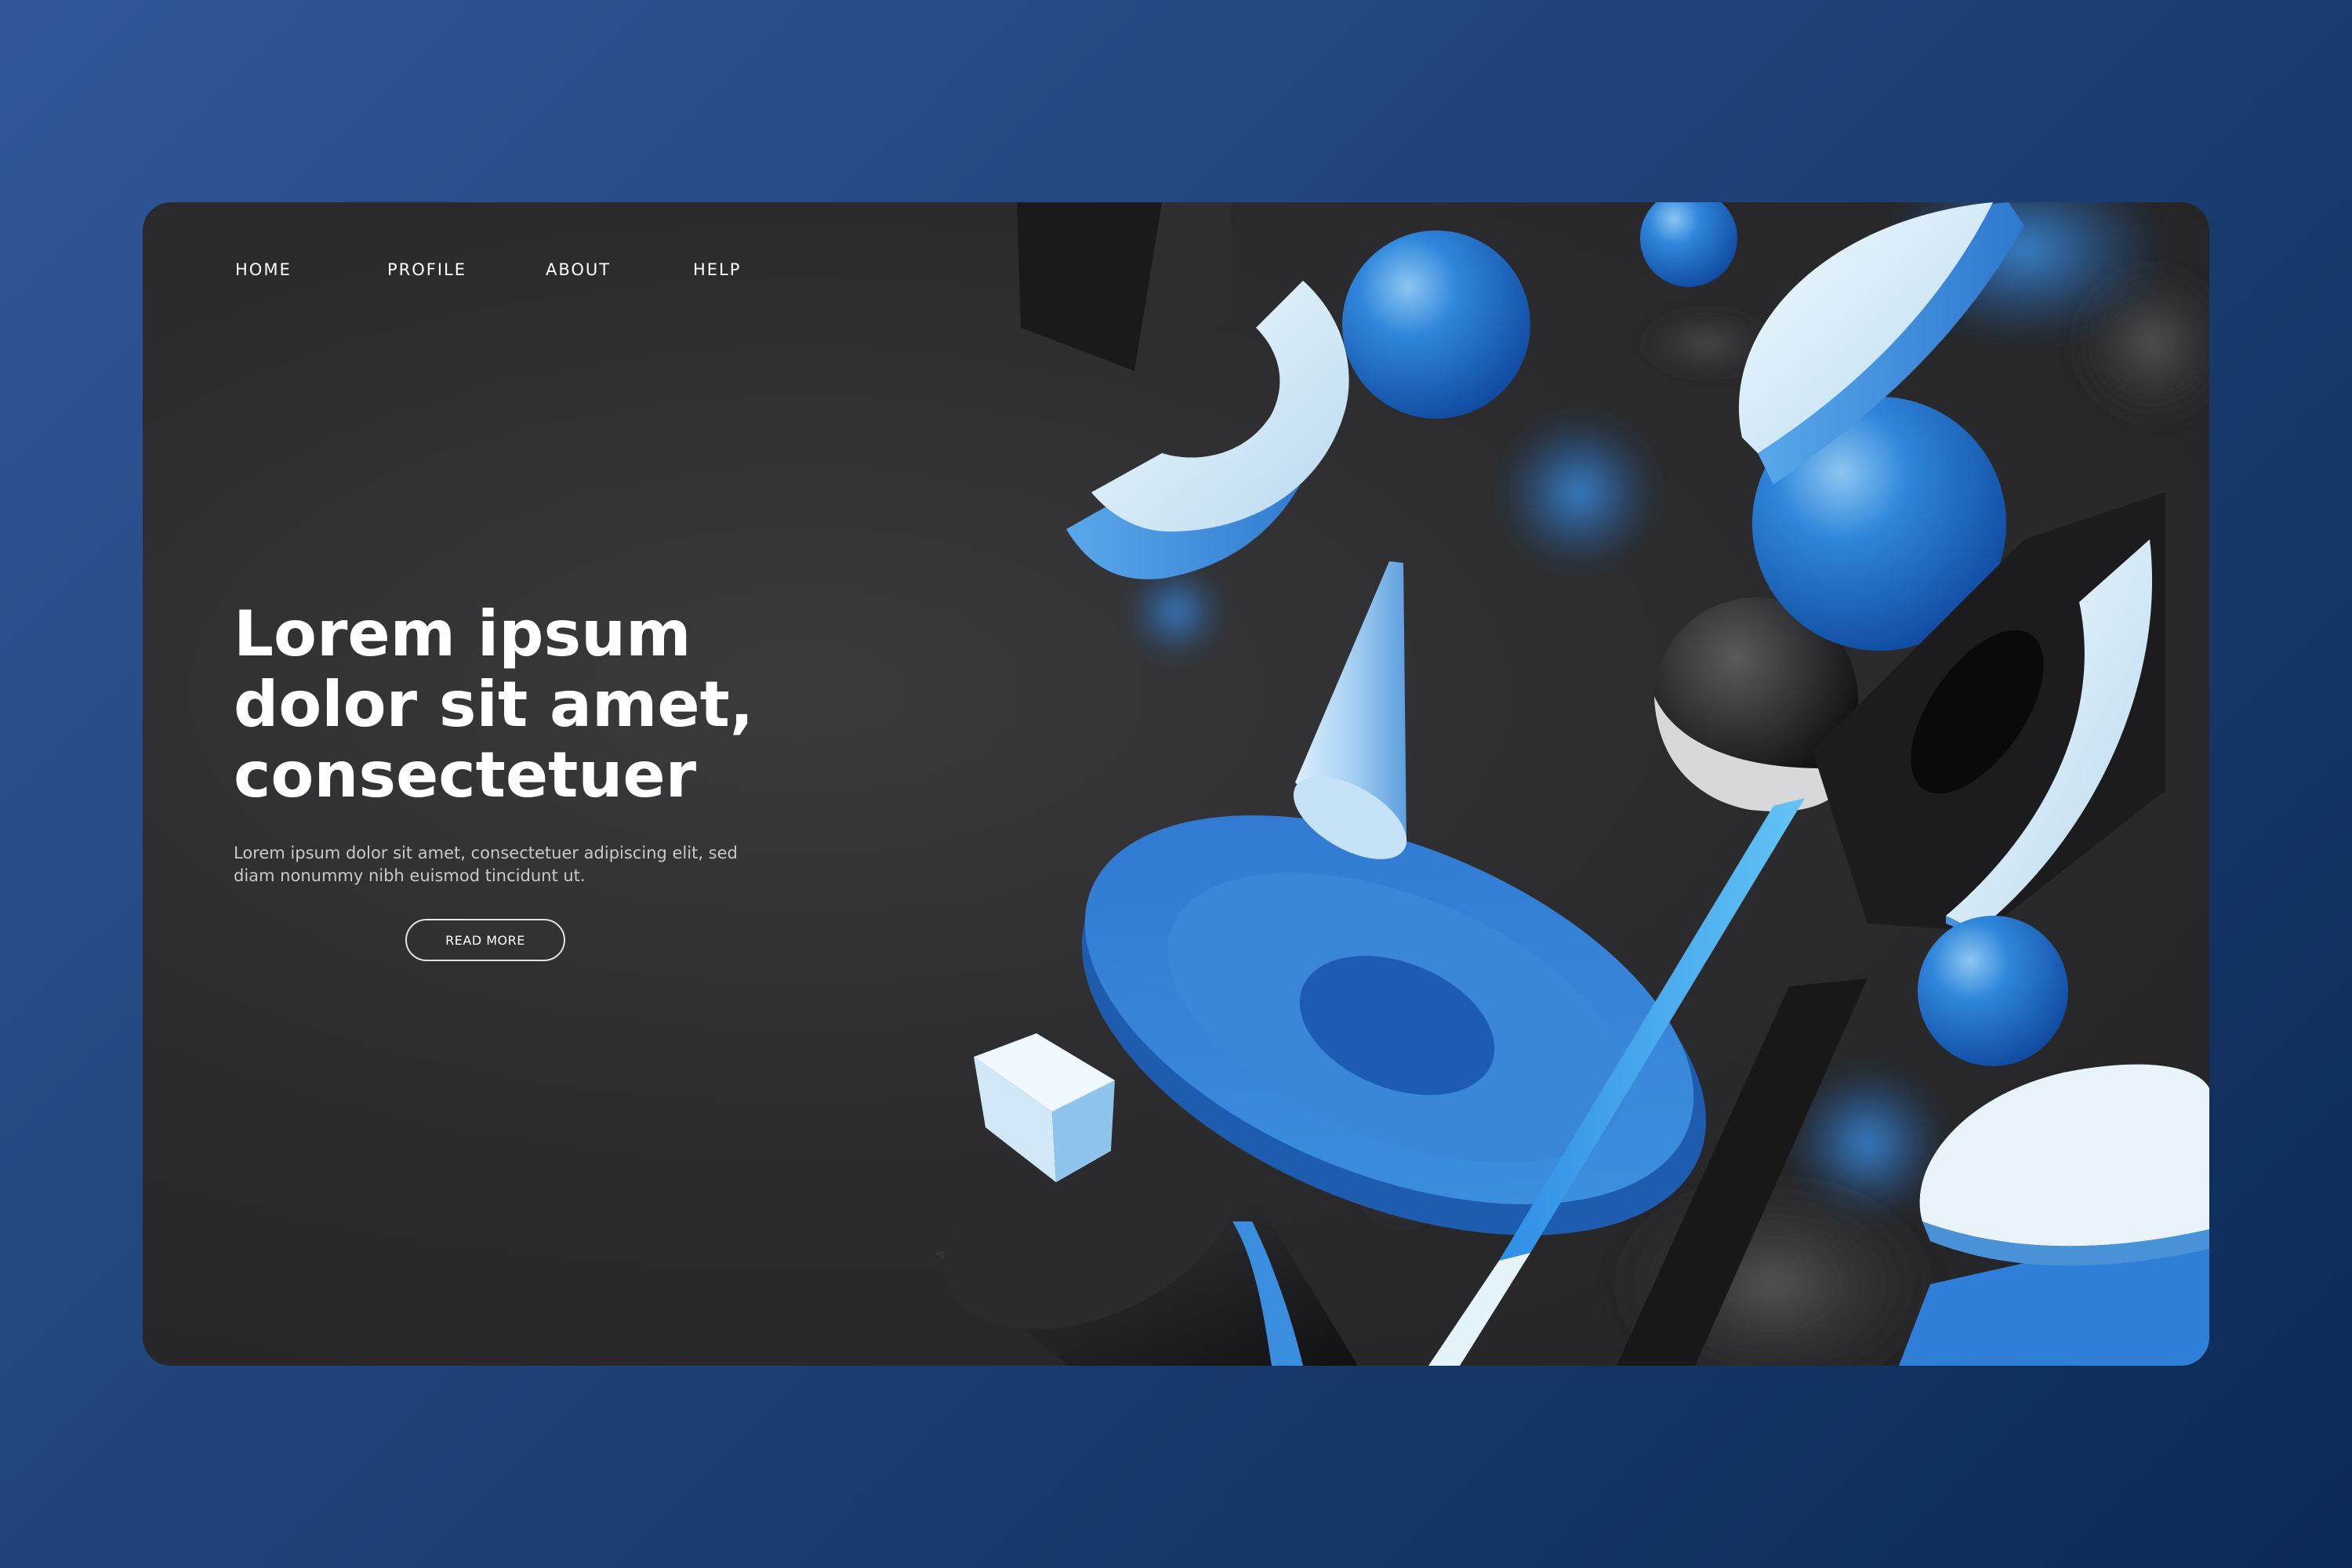  Describe the element at coordinates (494, 704) in the screenshot. I see `hero-title-line-2: dolor sit amet,` at that location.